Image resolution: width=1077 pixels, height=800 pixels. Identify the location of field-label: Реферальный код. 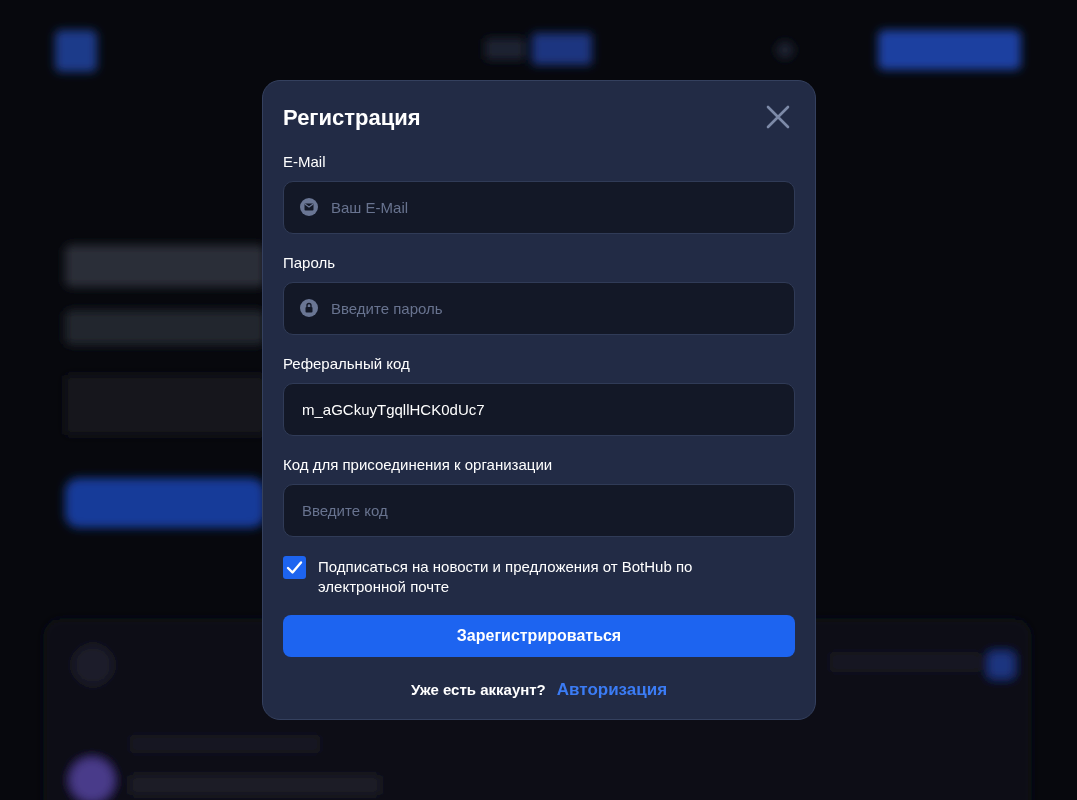
(347, 364).